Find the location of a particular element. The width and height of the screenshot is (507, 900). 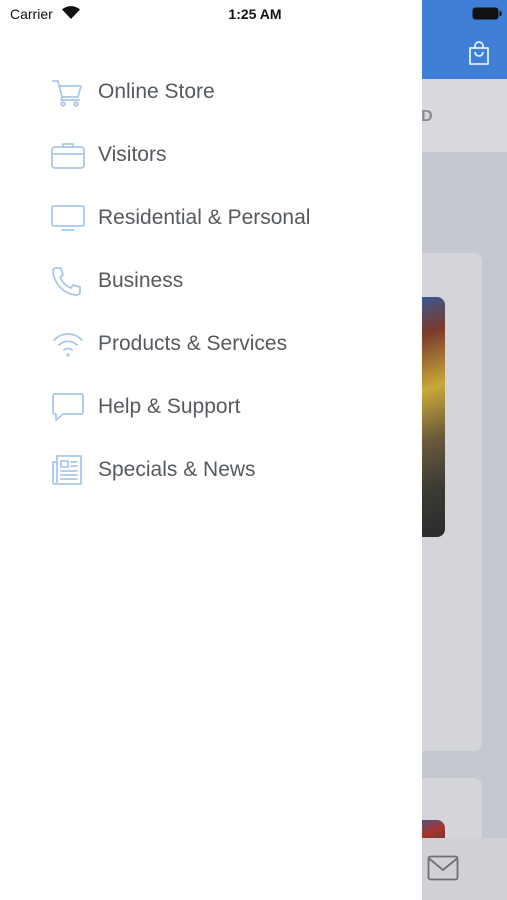

menu-item-specials-news: Specials & News is located at coordinates (211, 470).